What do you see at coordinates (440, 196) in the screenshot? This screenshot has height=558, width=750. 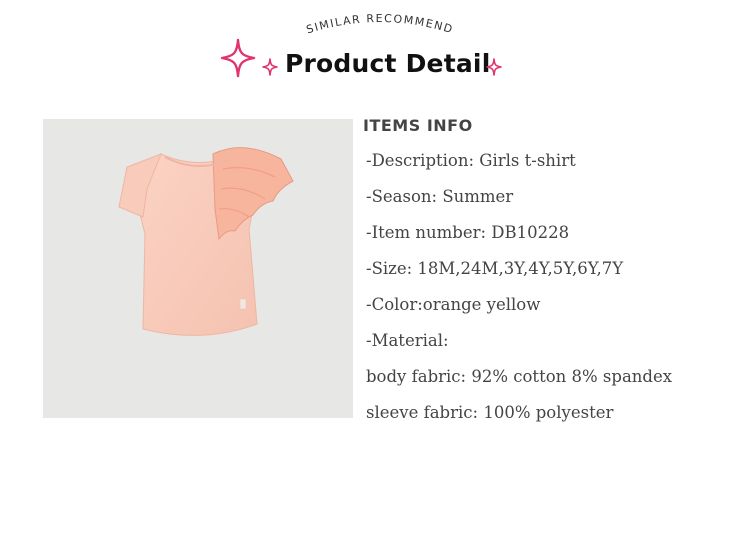 I see `season-line: -Season: Summer` at bounding box center [440, 196].